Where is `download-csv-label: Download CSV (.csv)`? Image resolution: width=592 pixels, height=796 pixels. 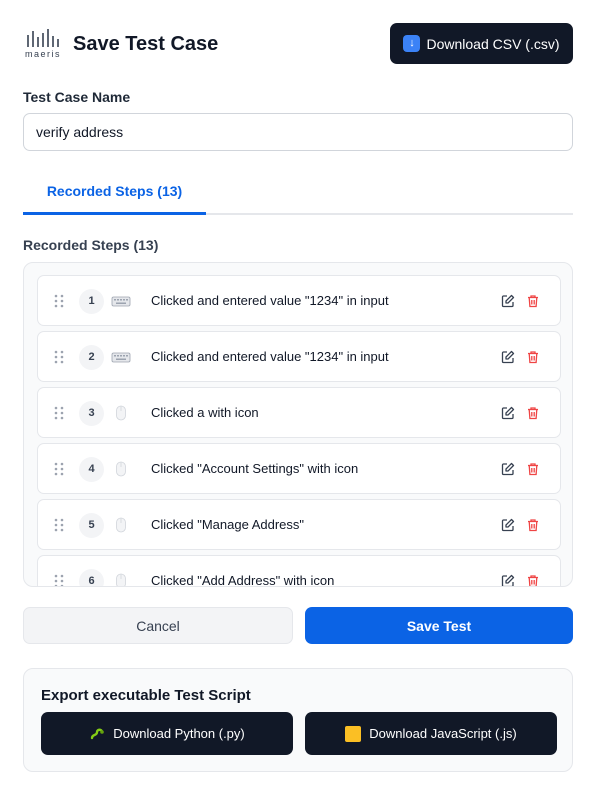
download-csv-label: Download CSV (.csv) is located at coordinates (493, 43).